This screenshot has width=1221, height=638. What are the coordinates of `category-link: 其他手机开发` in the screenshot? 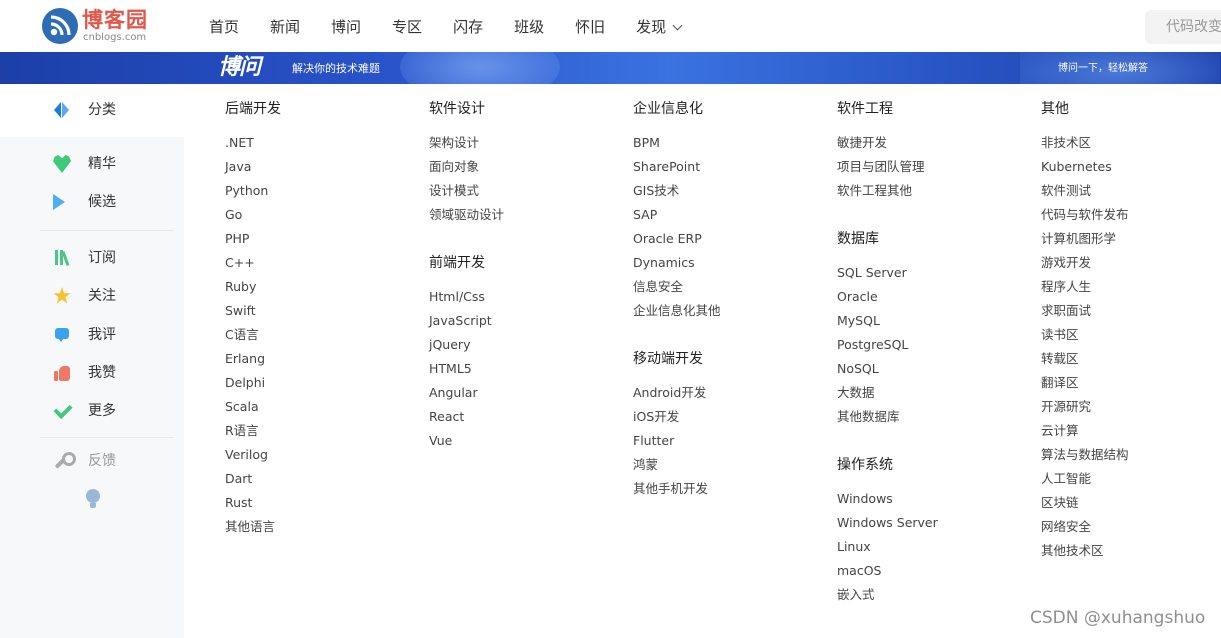 It's located at (728, 493).